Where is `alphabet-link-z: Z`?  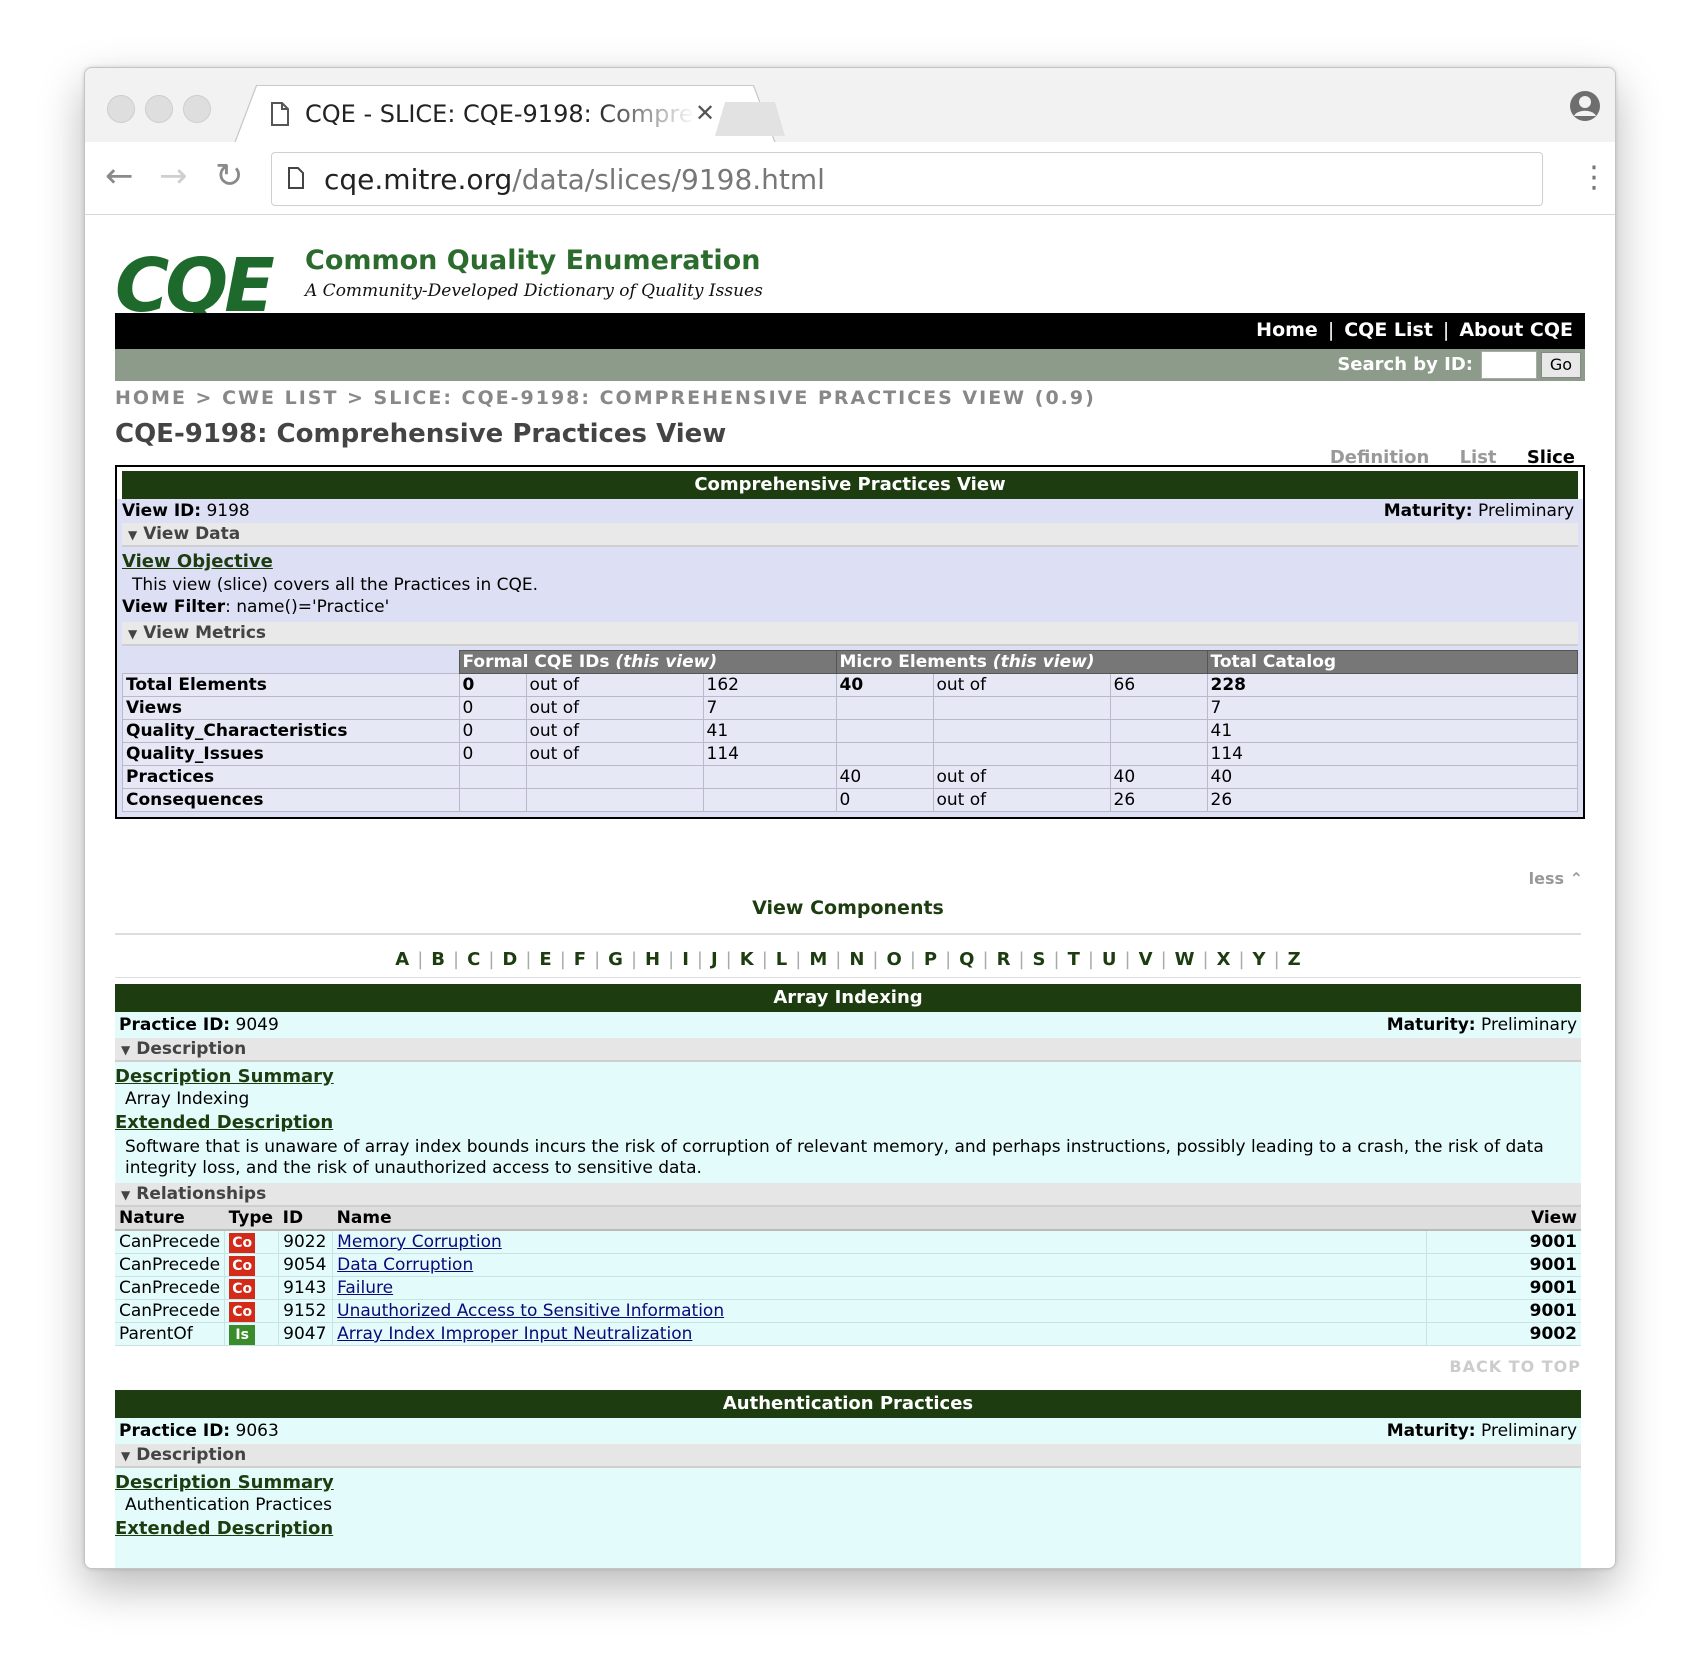 alphabet-link-z: Z is located at coordinates (1294, 959).